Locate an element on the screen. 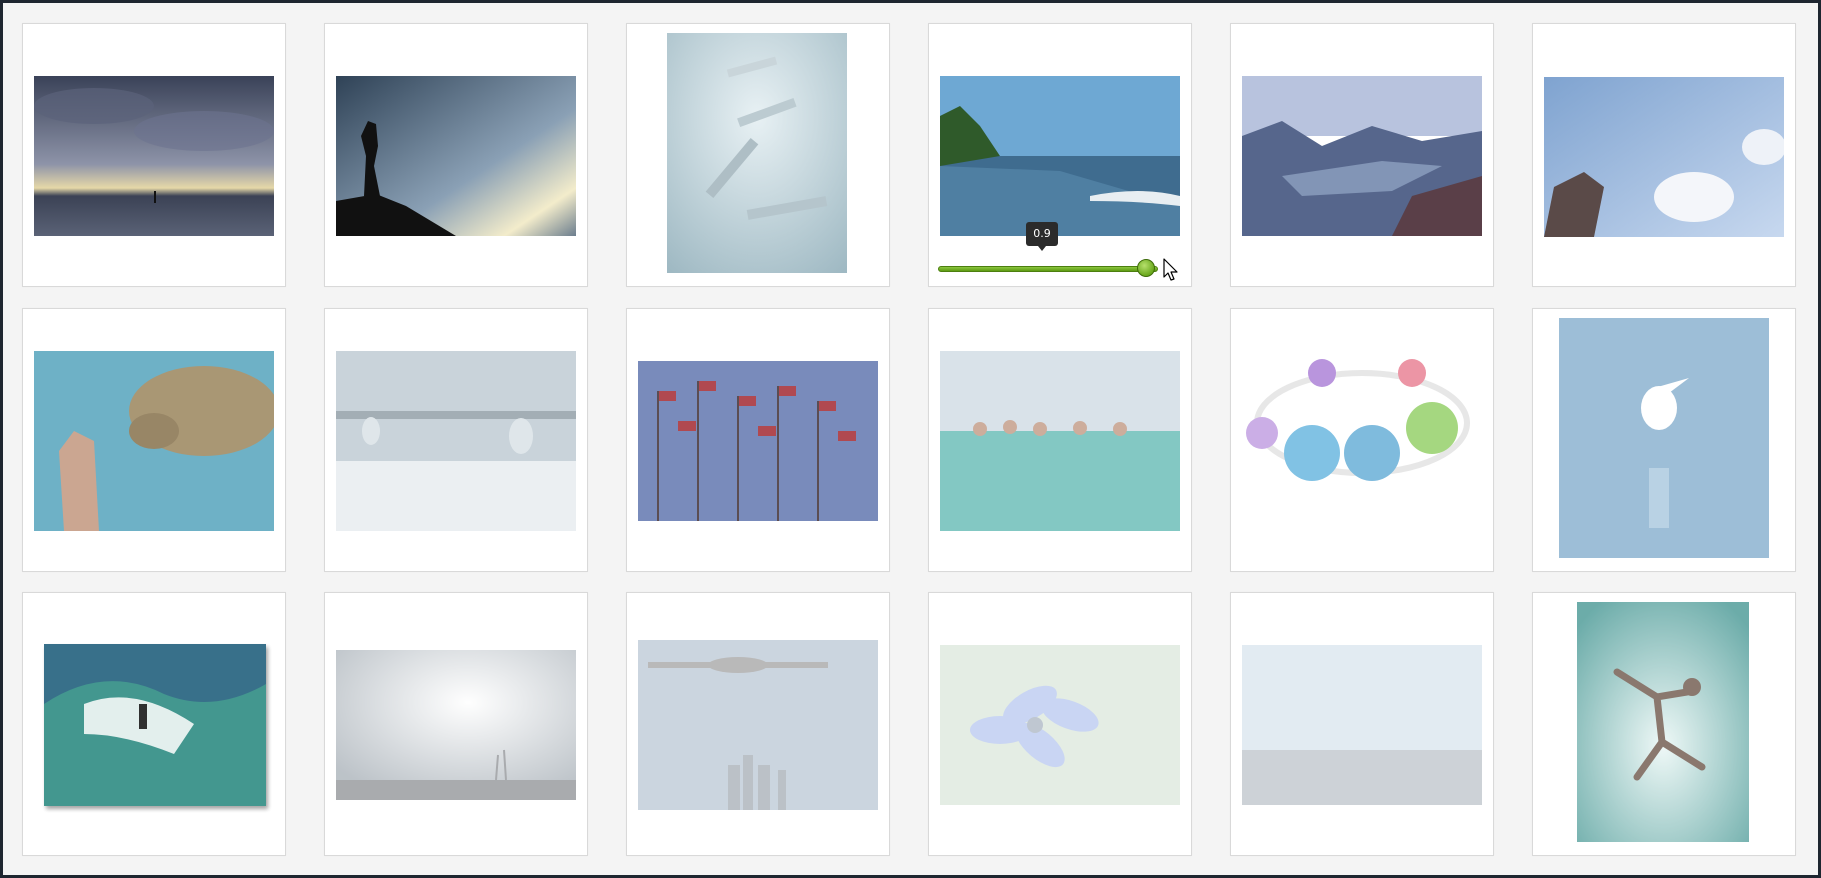 The image size is (1821, 878). gallery-cell-red-flags is located at coordinates (758, 440).